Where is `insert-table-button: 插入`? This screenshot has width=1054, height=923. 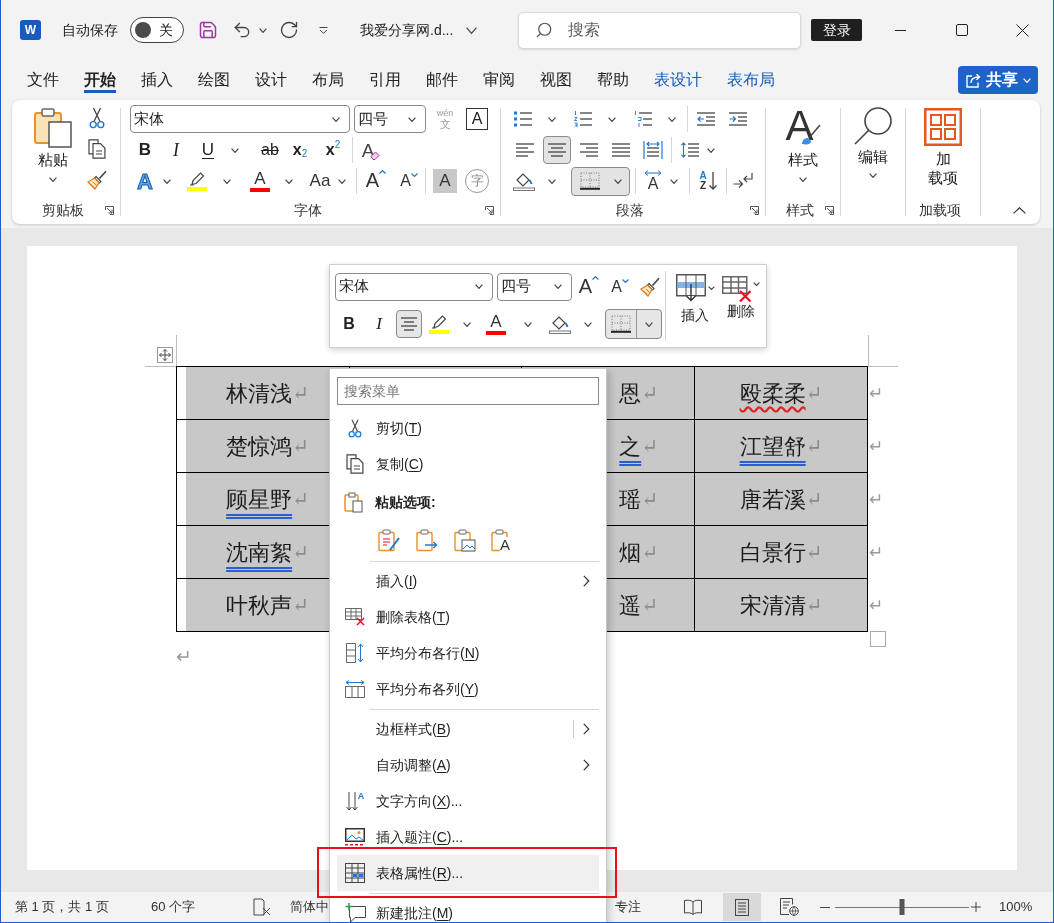
insert-table-button: 插入 is located at coordinates (695, 306).